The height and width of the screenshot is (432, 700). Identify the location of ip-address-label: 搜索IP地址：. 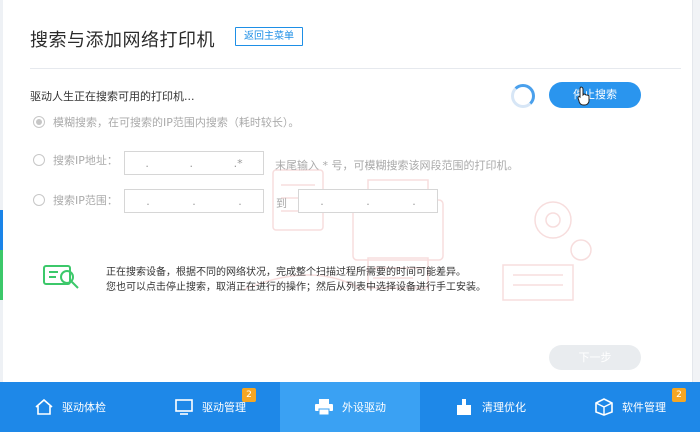
(85, 160).